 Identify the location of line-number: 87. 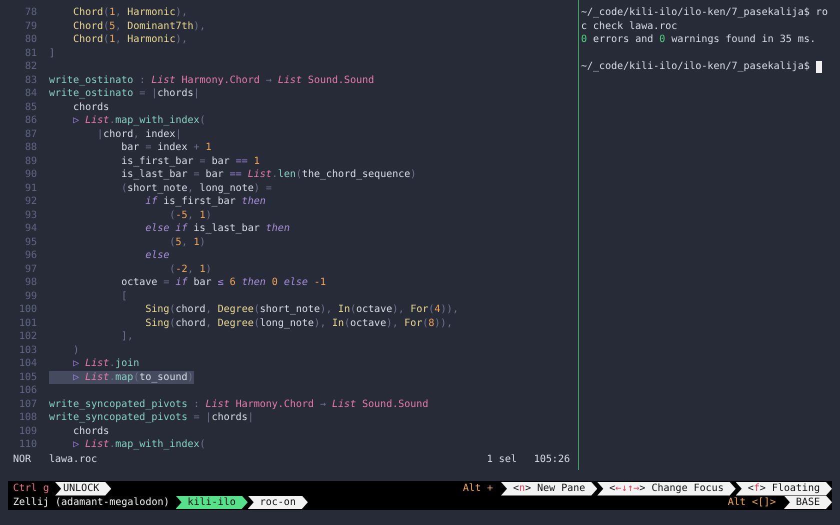
(30, 134).